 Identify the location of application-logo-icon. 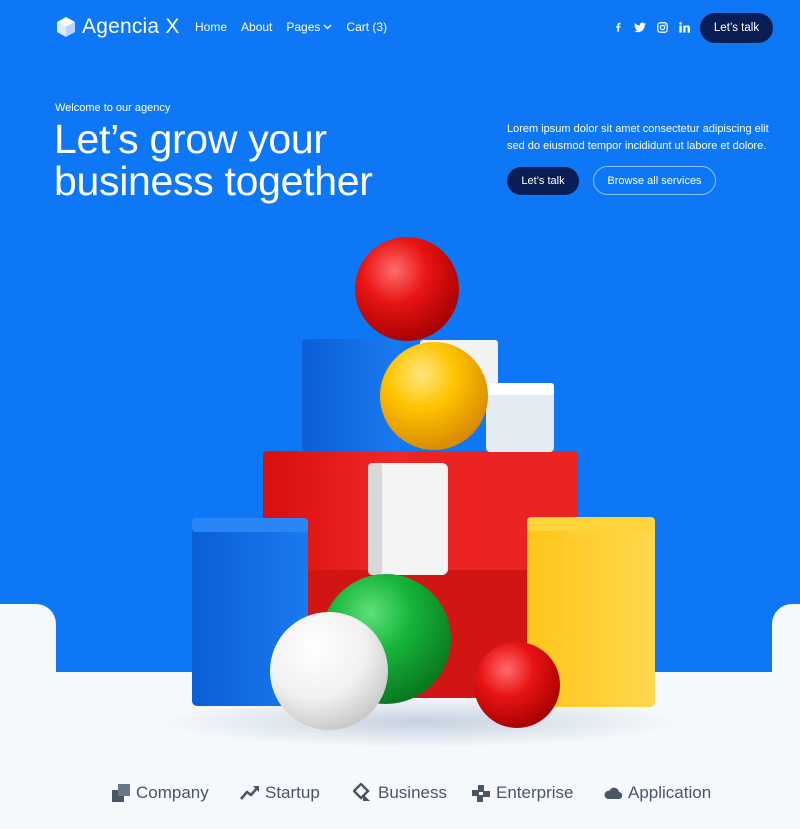
(613, 793).